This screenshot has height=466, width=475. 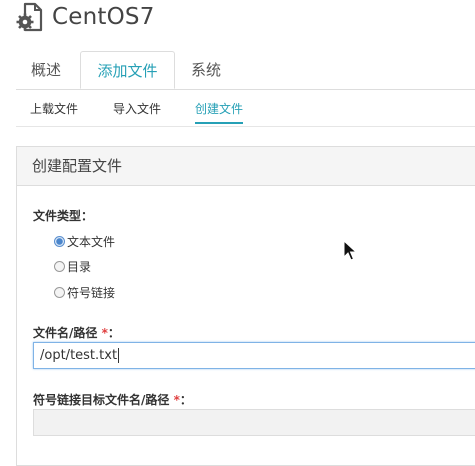 I want to click on symlink-label-text: 符号链接目标文件名/路径, so click(x=101, y=400).